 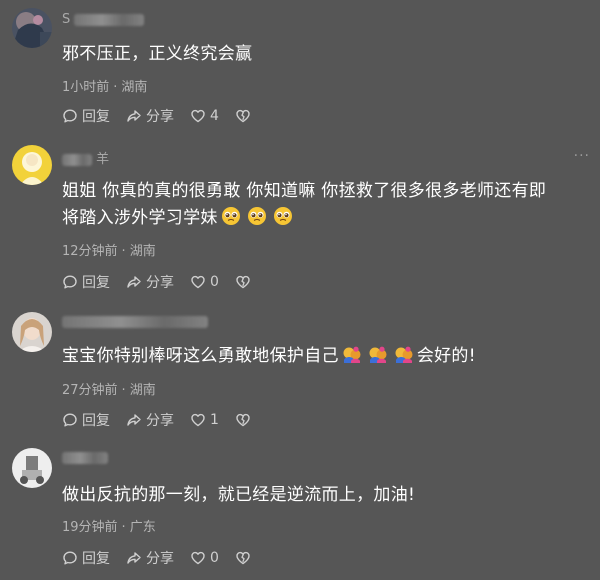 I want to click on comment-text-part: 会好的!, so click(x=446, y=356).